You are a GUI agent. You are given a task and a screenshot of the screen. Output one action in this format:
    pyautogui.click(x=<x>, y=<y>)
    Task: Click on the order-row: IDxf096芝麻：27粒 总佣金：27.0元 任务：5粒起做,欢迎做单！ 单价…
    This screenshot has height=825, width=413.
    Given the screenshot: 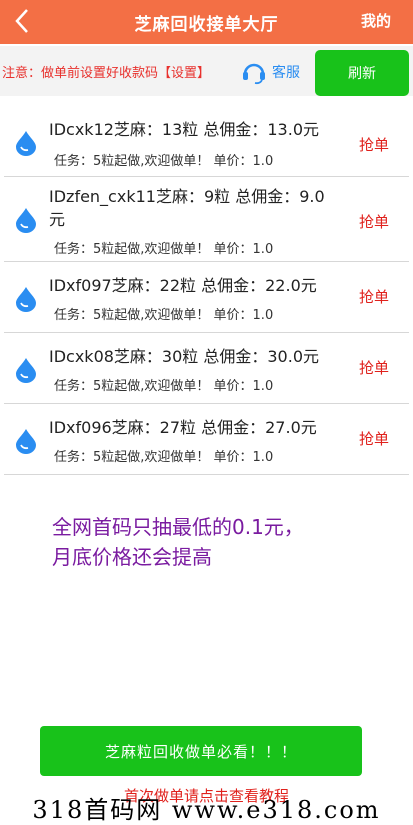 What is the action you would take?
    pyautogui.click(x=206, y=439)
    